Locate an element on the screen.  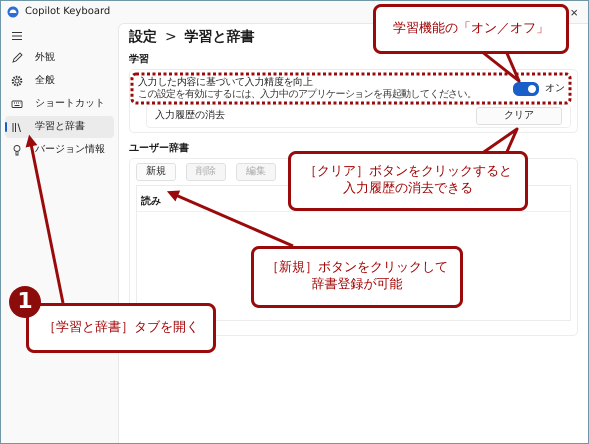
sidebar-item: 外観 is located at coordinates (59, 58).